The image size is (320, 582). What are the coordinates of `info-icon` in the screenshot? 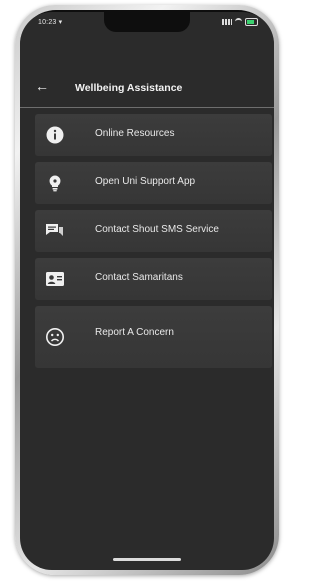 It's located at (55, 135).